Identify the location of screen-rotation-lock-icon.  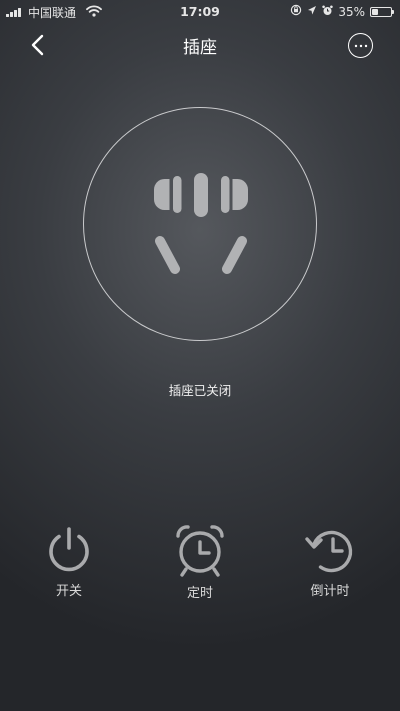
(296, 11).